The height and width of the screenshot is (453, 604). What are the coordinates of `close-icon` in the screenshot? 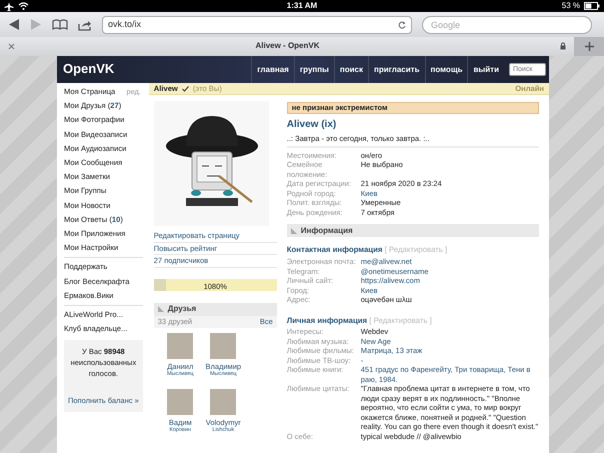 It's located at (11, 46).